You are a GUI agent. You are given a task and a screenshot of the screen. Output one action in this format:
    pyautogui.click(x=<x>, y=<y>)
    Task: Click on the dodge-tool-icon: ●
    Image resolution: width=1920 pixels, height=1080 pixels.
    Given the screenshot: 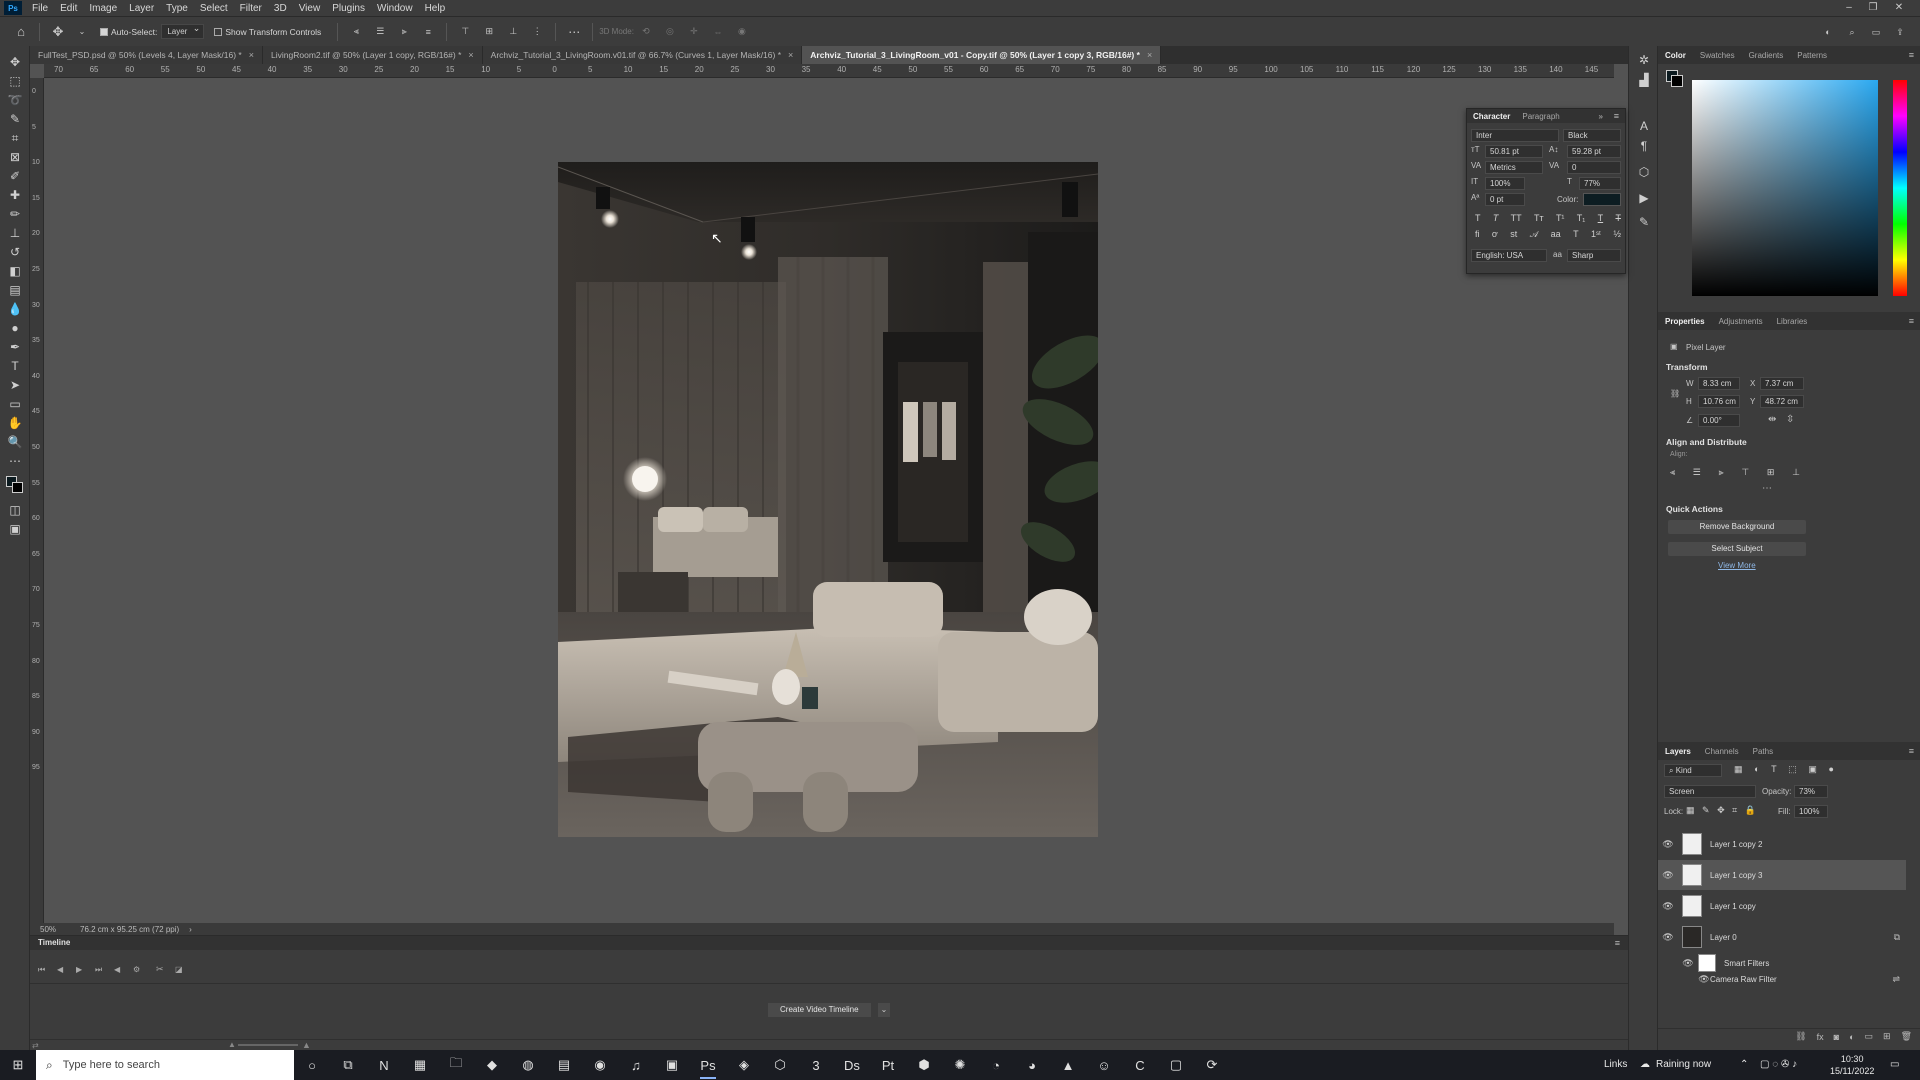 What is the action you would take?
    pyautogui.click(x=15, y=328)
    